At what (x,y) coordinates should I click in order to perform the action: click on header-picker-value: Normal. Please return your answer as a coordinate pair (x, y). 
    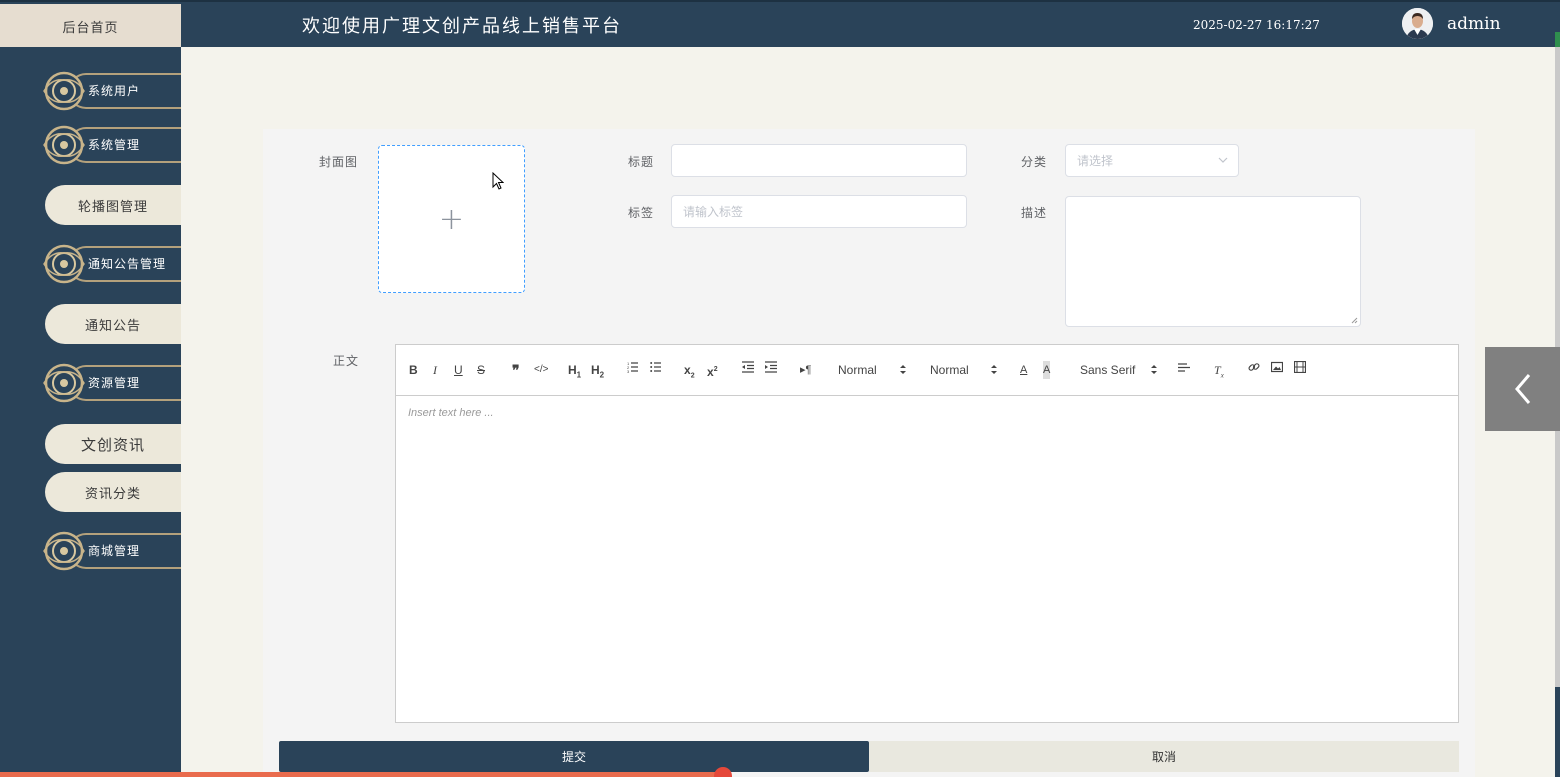
    Looking at the image, I should click on (857, 370).